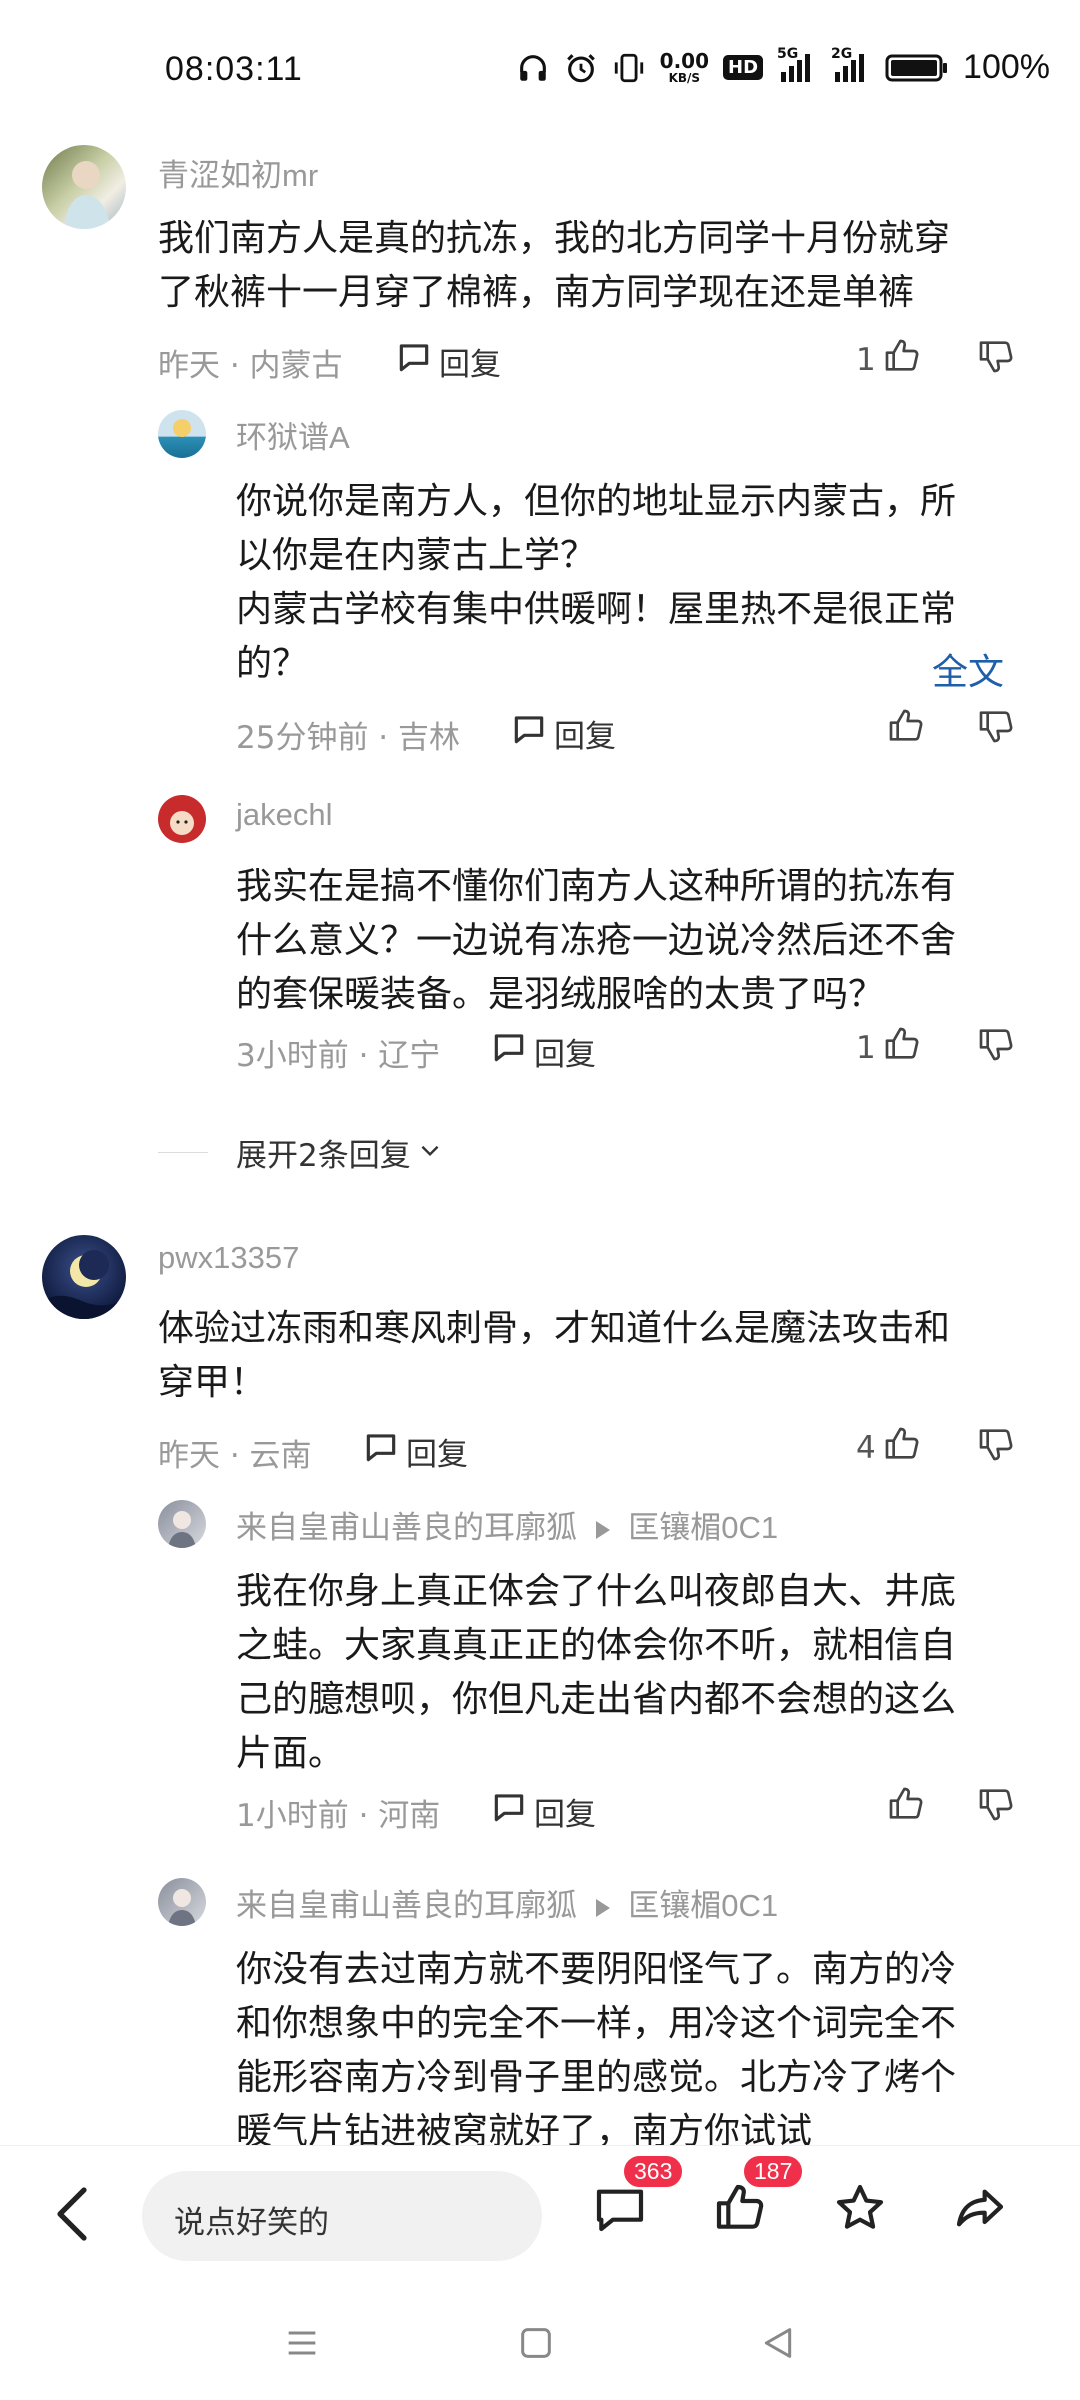  Describe the element at coordinates (536, 2345) in the screenshot. I see `home-icon` at that location.